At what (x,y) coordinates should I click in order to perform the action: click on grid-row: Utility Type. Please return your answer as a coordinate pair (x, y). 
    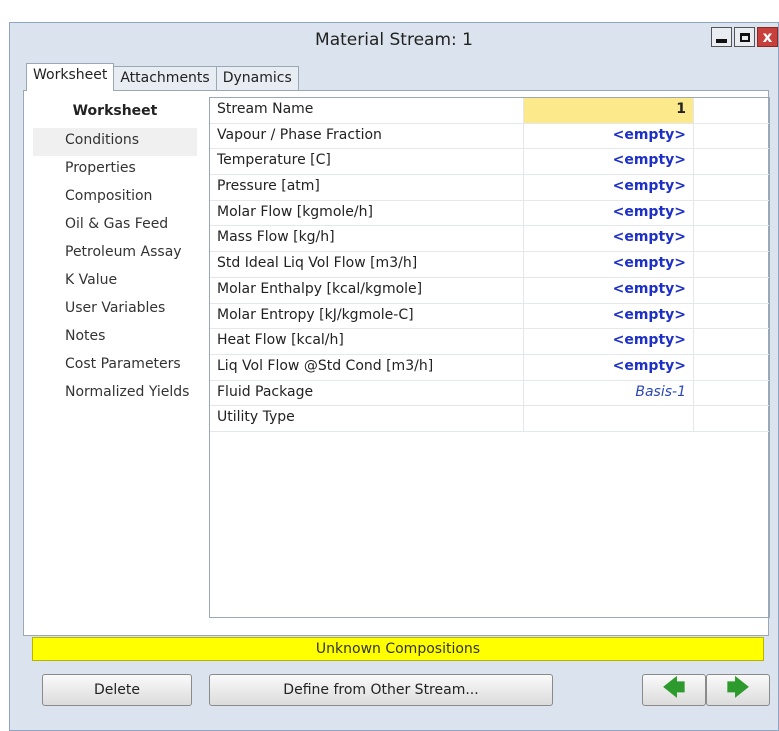
    Looking at the image, I should click on (489, 419).